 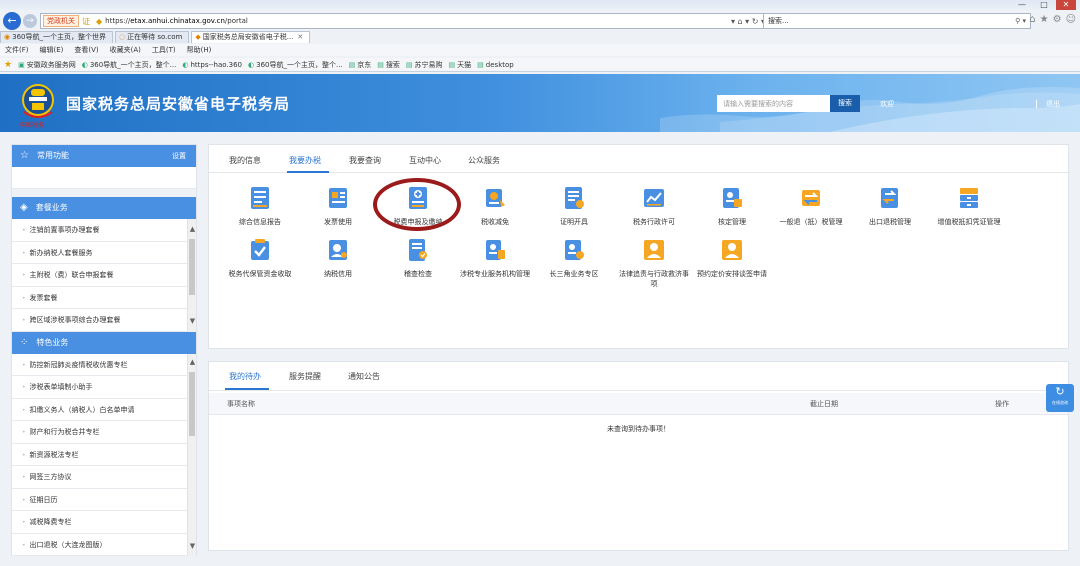 What do you see at coordinates (1044, 5) in the screenshot?
I see `maximize-button: □` at bounding box center [1044, 5].